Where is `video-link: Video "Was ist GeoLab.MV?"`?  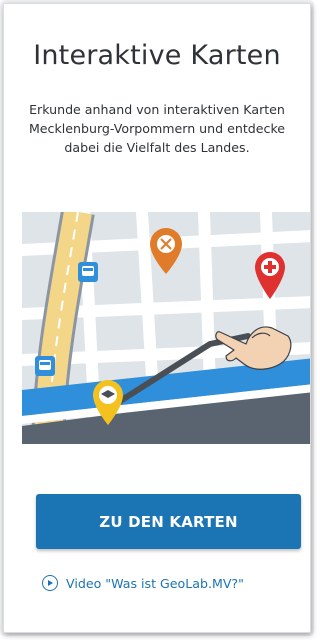 video-link: Video "Was ist GeoLab.MV?" is located at coordinates (143, 583).